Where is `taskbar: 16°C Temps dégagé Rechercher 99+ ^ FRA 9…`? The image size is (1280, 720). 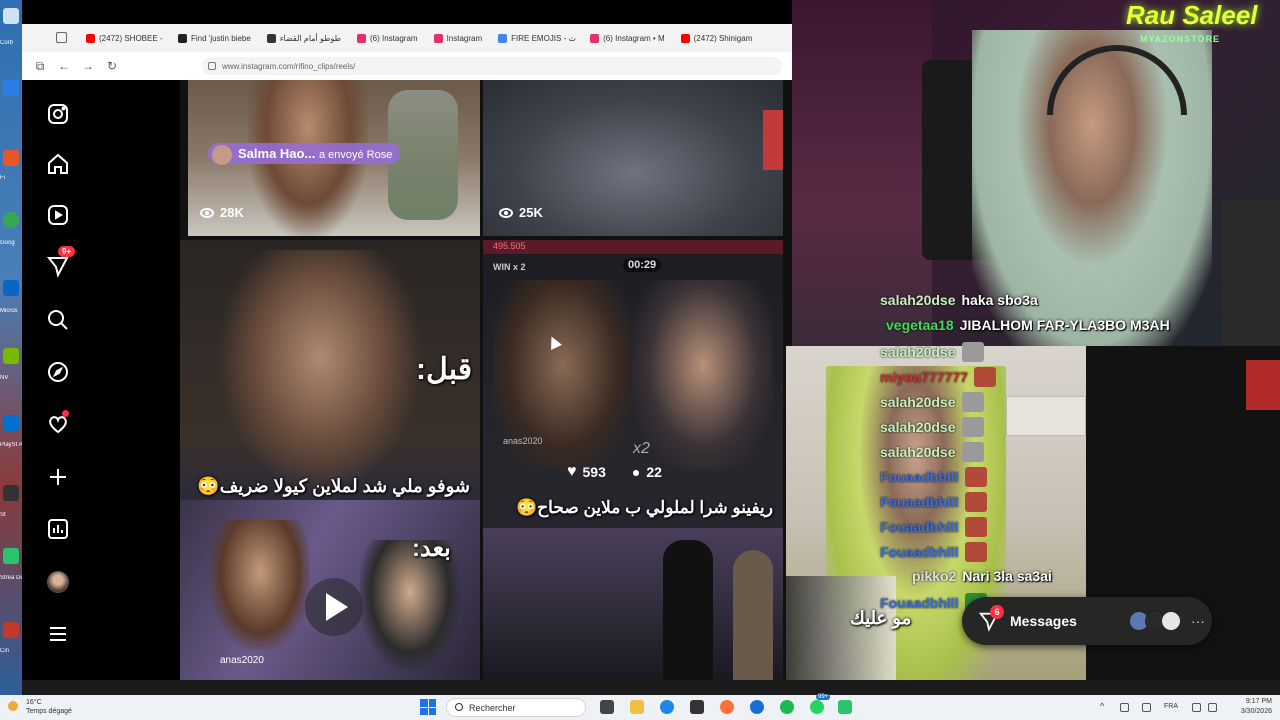
taskbar: 16°C Temps dégagé Rechercher 99+ ^ FRA 9… is located at coordinates (640, 707).